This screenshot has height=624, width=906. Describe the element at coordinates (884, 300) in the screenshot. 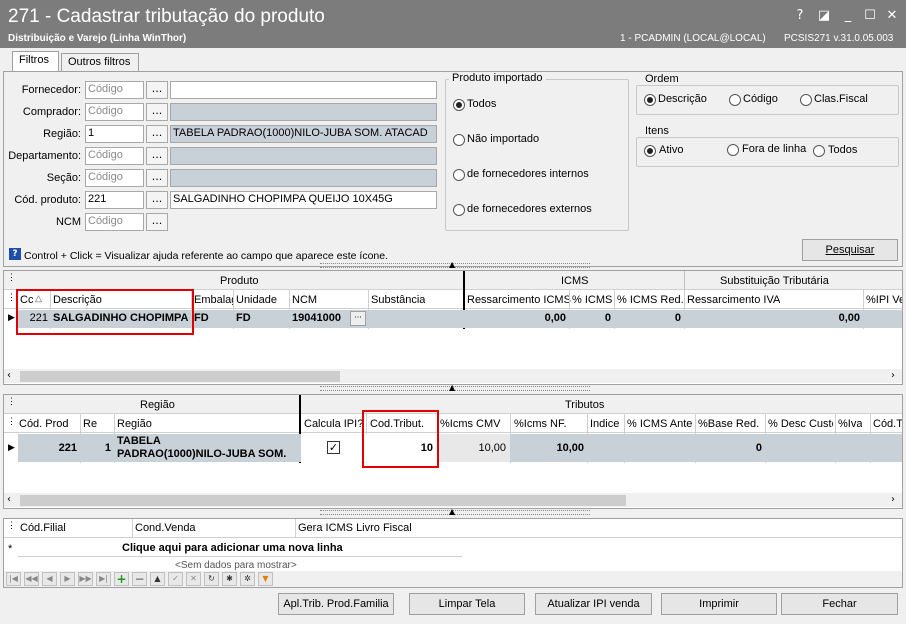

I see `grid1-col-ipi: %IPI Ve` at that location.